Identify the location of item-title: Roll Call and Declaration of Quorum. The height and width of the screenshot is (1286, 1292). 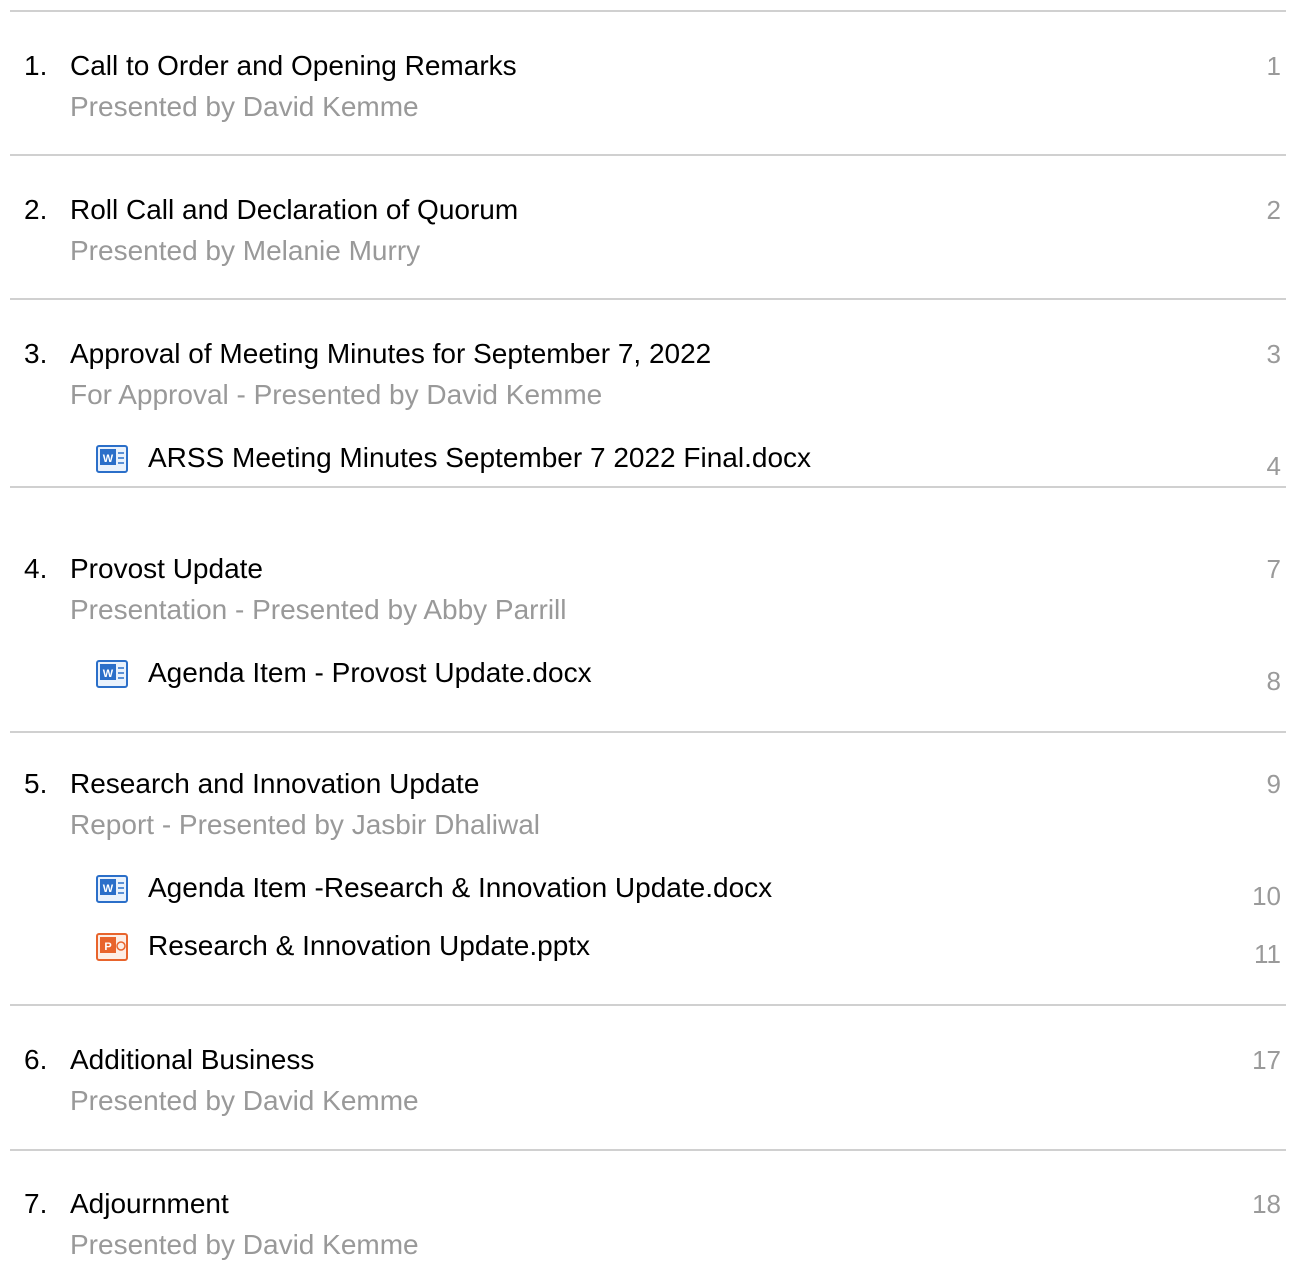
(294, 210).